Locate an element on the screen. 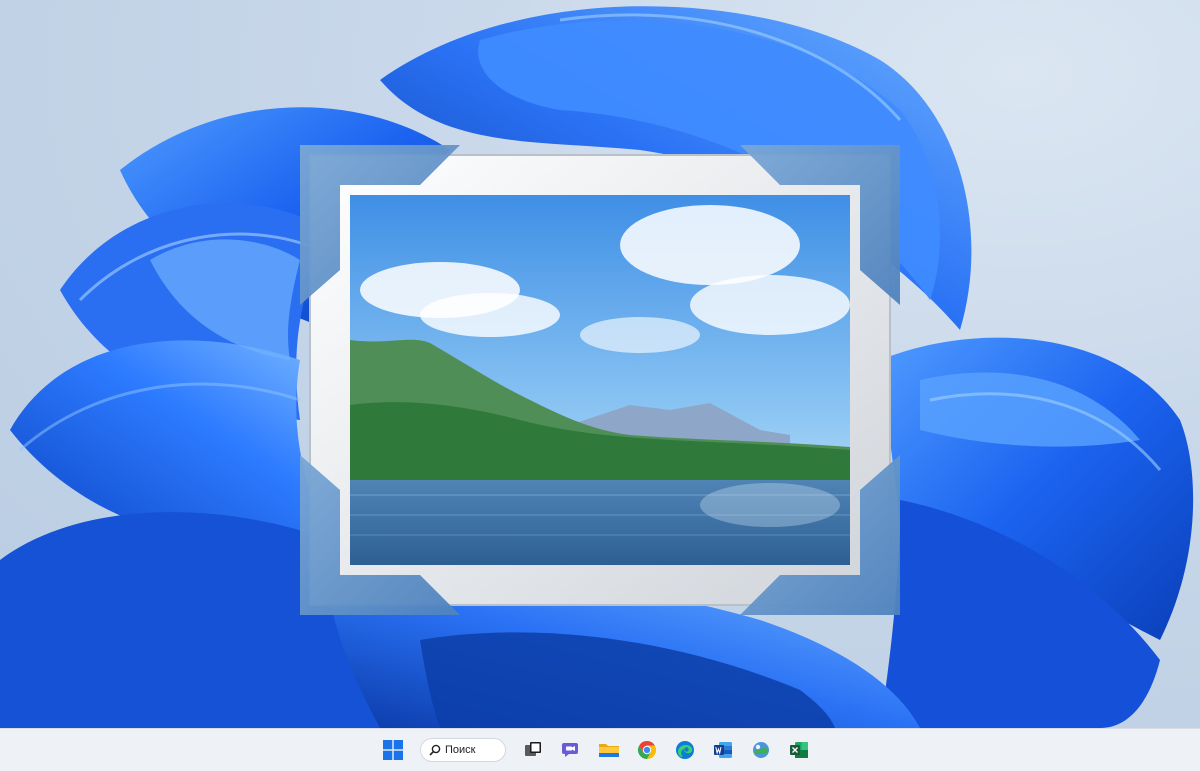  file-explorer-icon is located at coordinates (609, 750).